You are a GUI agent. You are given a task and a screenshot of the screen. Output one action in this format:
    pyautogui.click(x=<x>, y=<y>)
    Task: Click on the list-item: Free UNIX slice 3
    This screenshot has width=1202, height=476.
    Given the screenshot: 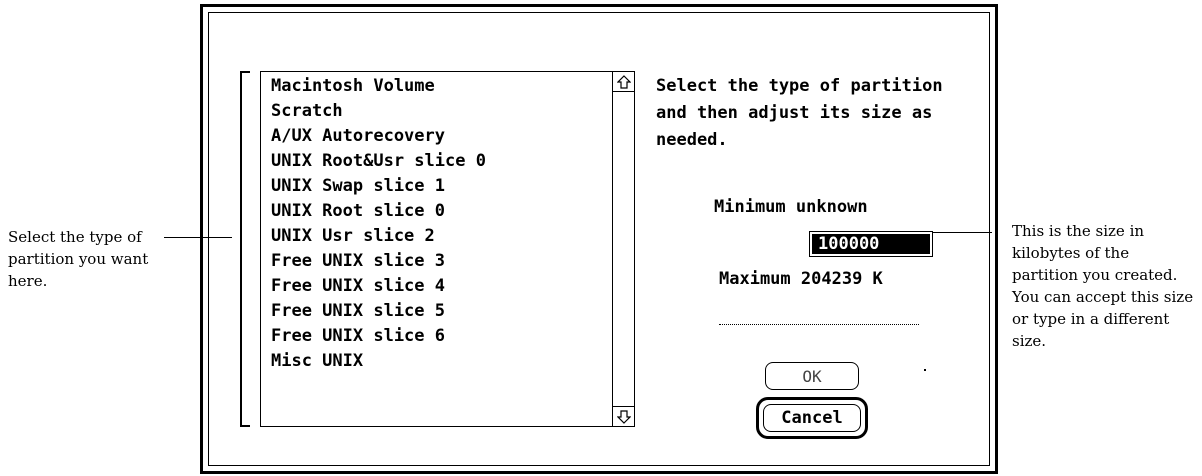 What is the action you would take?
    pyautogui.click(x=437, y=261)
    